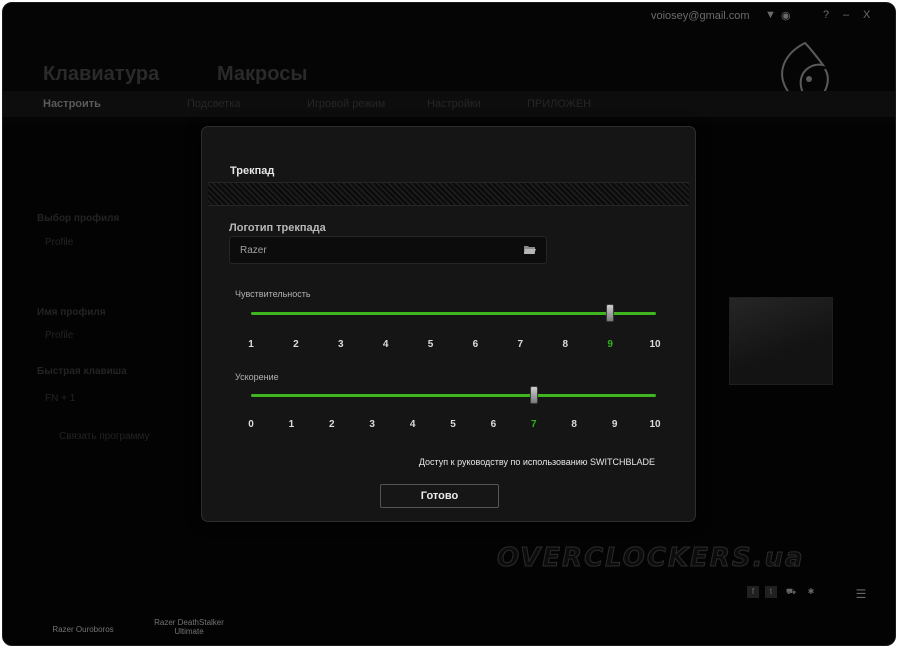  What do you see at coordinates (655, 344) in the screenshot?
I see `sensitivity-tick-10: 10` at bounding box center [655, 344].